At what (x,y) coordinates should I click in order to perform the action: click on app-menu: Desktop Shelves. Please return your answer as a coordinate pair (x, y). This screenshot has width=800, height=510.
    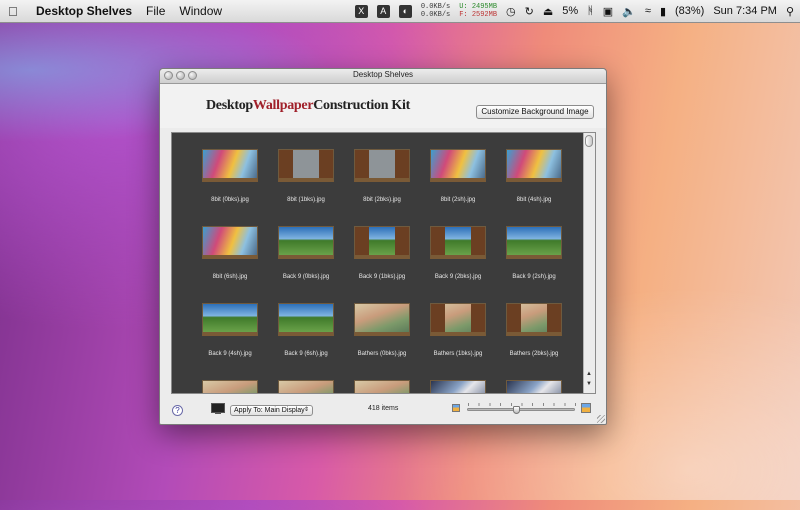
    Looking at the image, I should click on (84, 11).